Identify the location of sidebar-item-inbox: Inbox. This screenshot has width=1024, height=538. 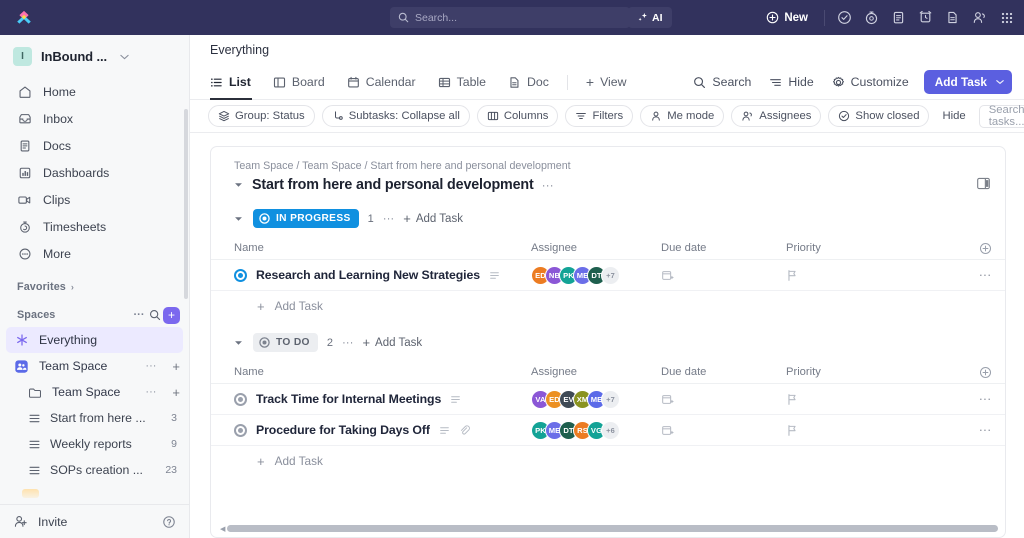
(94, 118).